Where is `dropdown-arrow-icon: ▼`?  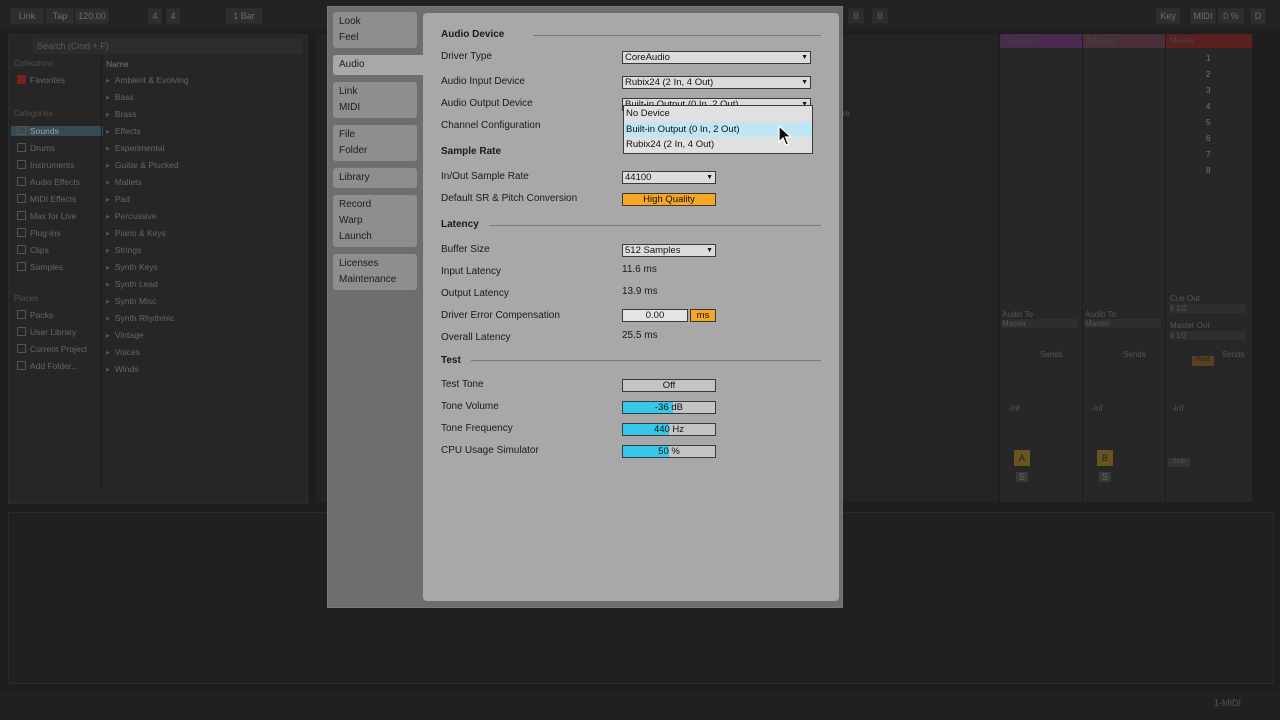
dropdown-arrow-icon: ▼ is located at coordinates (709, 250).